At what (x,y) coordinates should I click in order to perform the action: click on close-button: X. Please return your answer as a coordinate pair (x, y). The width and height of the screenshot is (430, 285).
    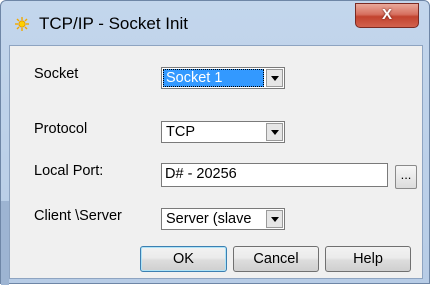
    Looking at the image, I should click on (387, 15).